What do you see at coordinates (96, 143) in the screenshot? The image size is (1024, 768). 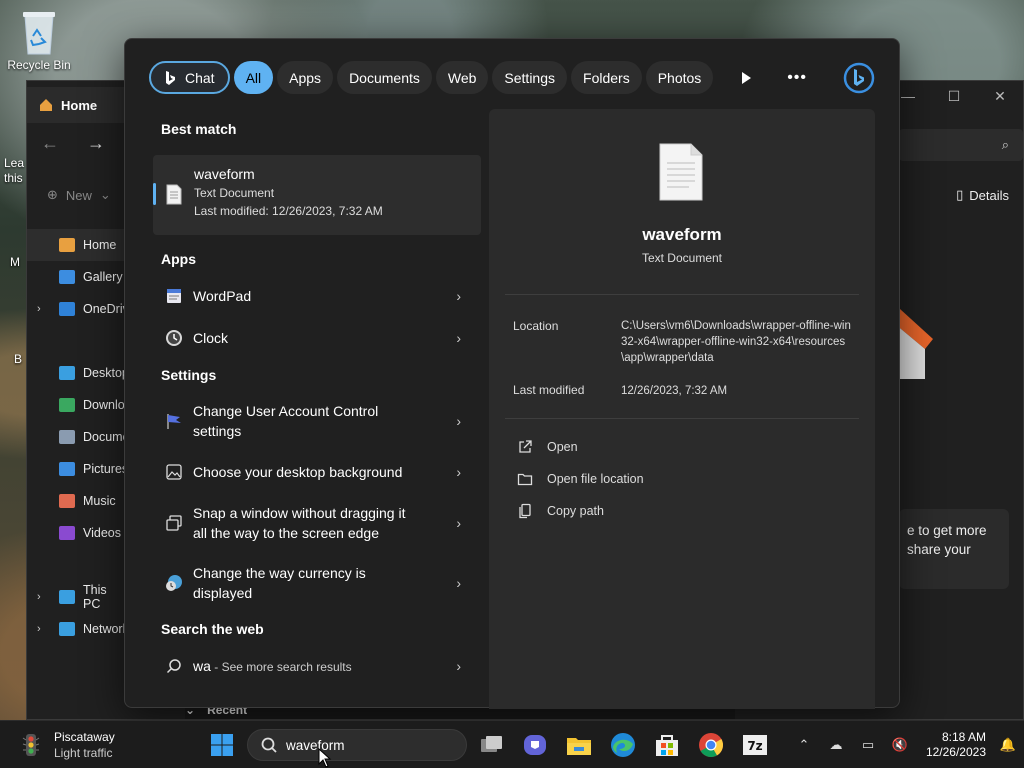 I see `forward-arrow-icon: →` at bounding box center [96, 143].